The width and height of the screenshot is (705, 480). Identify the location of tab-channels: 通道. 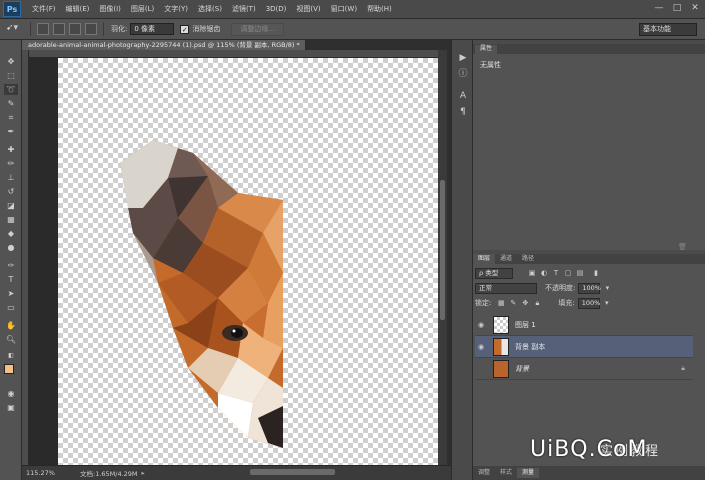
(506, 259).